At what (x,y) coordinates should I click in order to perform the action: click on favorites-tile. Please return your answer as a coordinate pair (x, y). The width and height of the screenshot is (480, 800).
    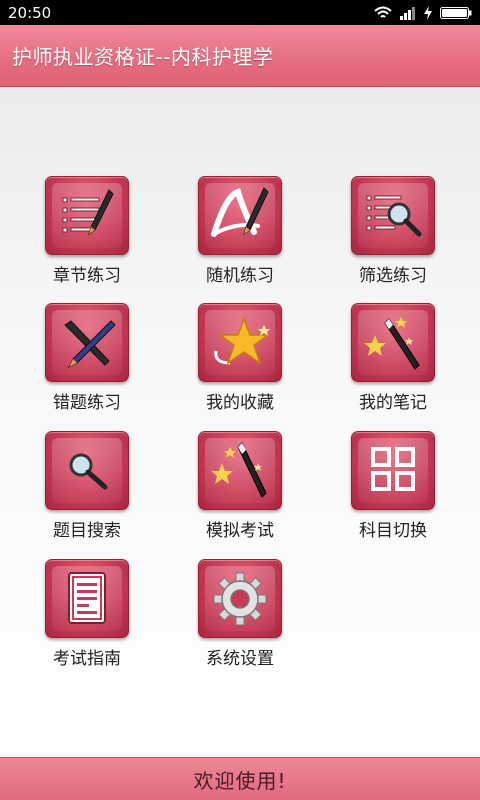
    Looking at the image, I should click on (240, 342).